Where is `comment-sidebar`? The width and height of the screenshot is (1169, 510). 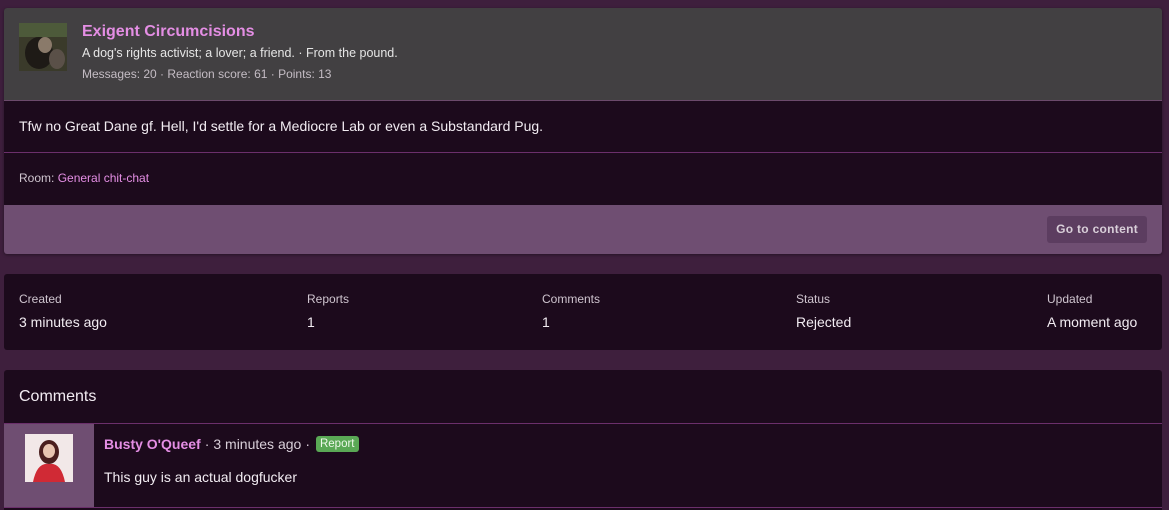 comment-sidebar is located at coordinates (49, 465).